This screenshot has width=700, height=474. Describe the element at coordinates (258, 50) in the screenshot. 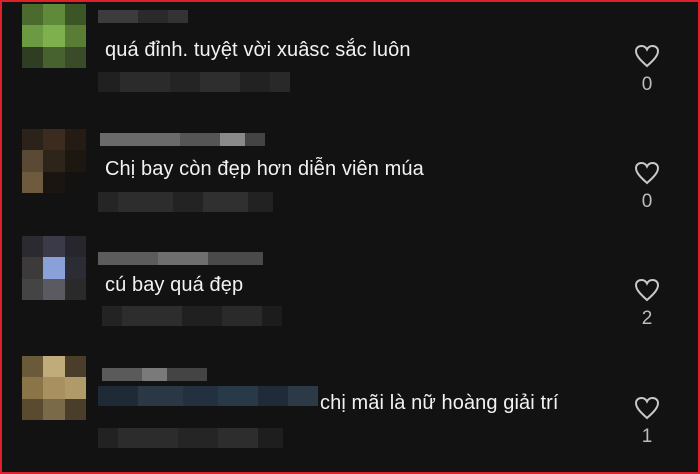

I see `comment-text: quá đỉnh. tuyệt vời xuâsc sắc luôn` at that location.